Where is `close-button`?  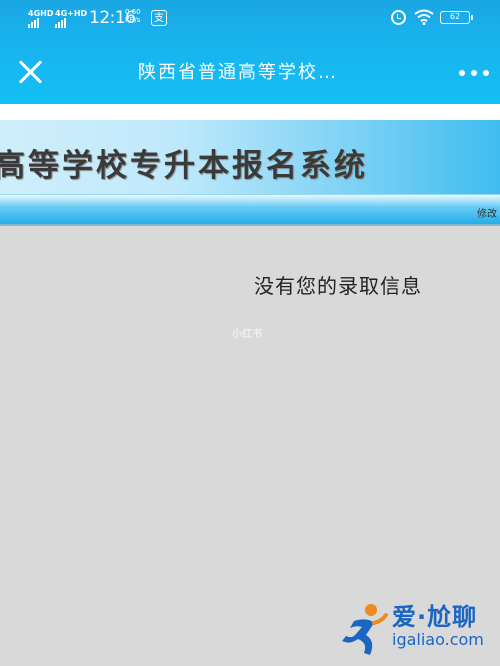
close-button is located at coordinates (31, 72).